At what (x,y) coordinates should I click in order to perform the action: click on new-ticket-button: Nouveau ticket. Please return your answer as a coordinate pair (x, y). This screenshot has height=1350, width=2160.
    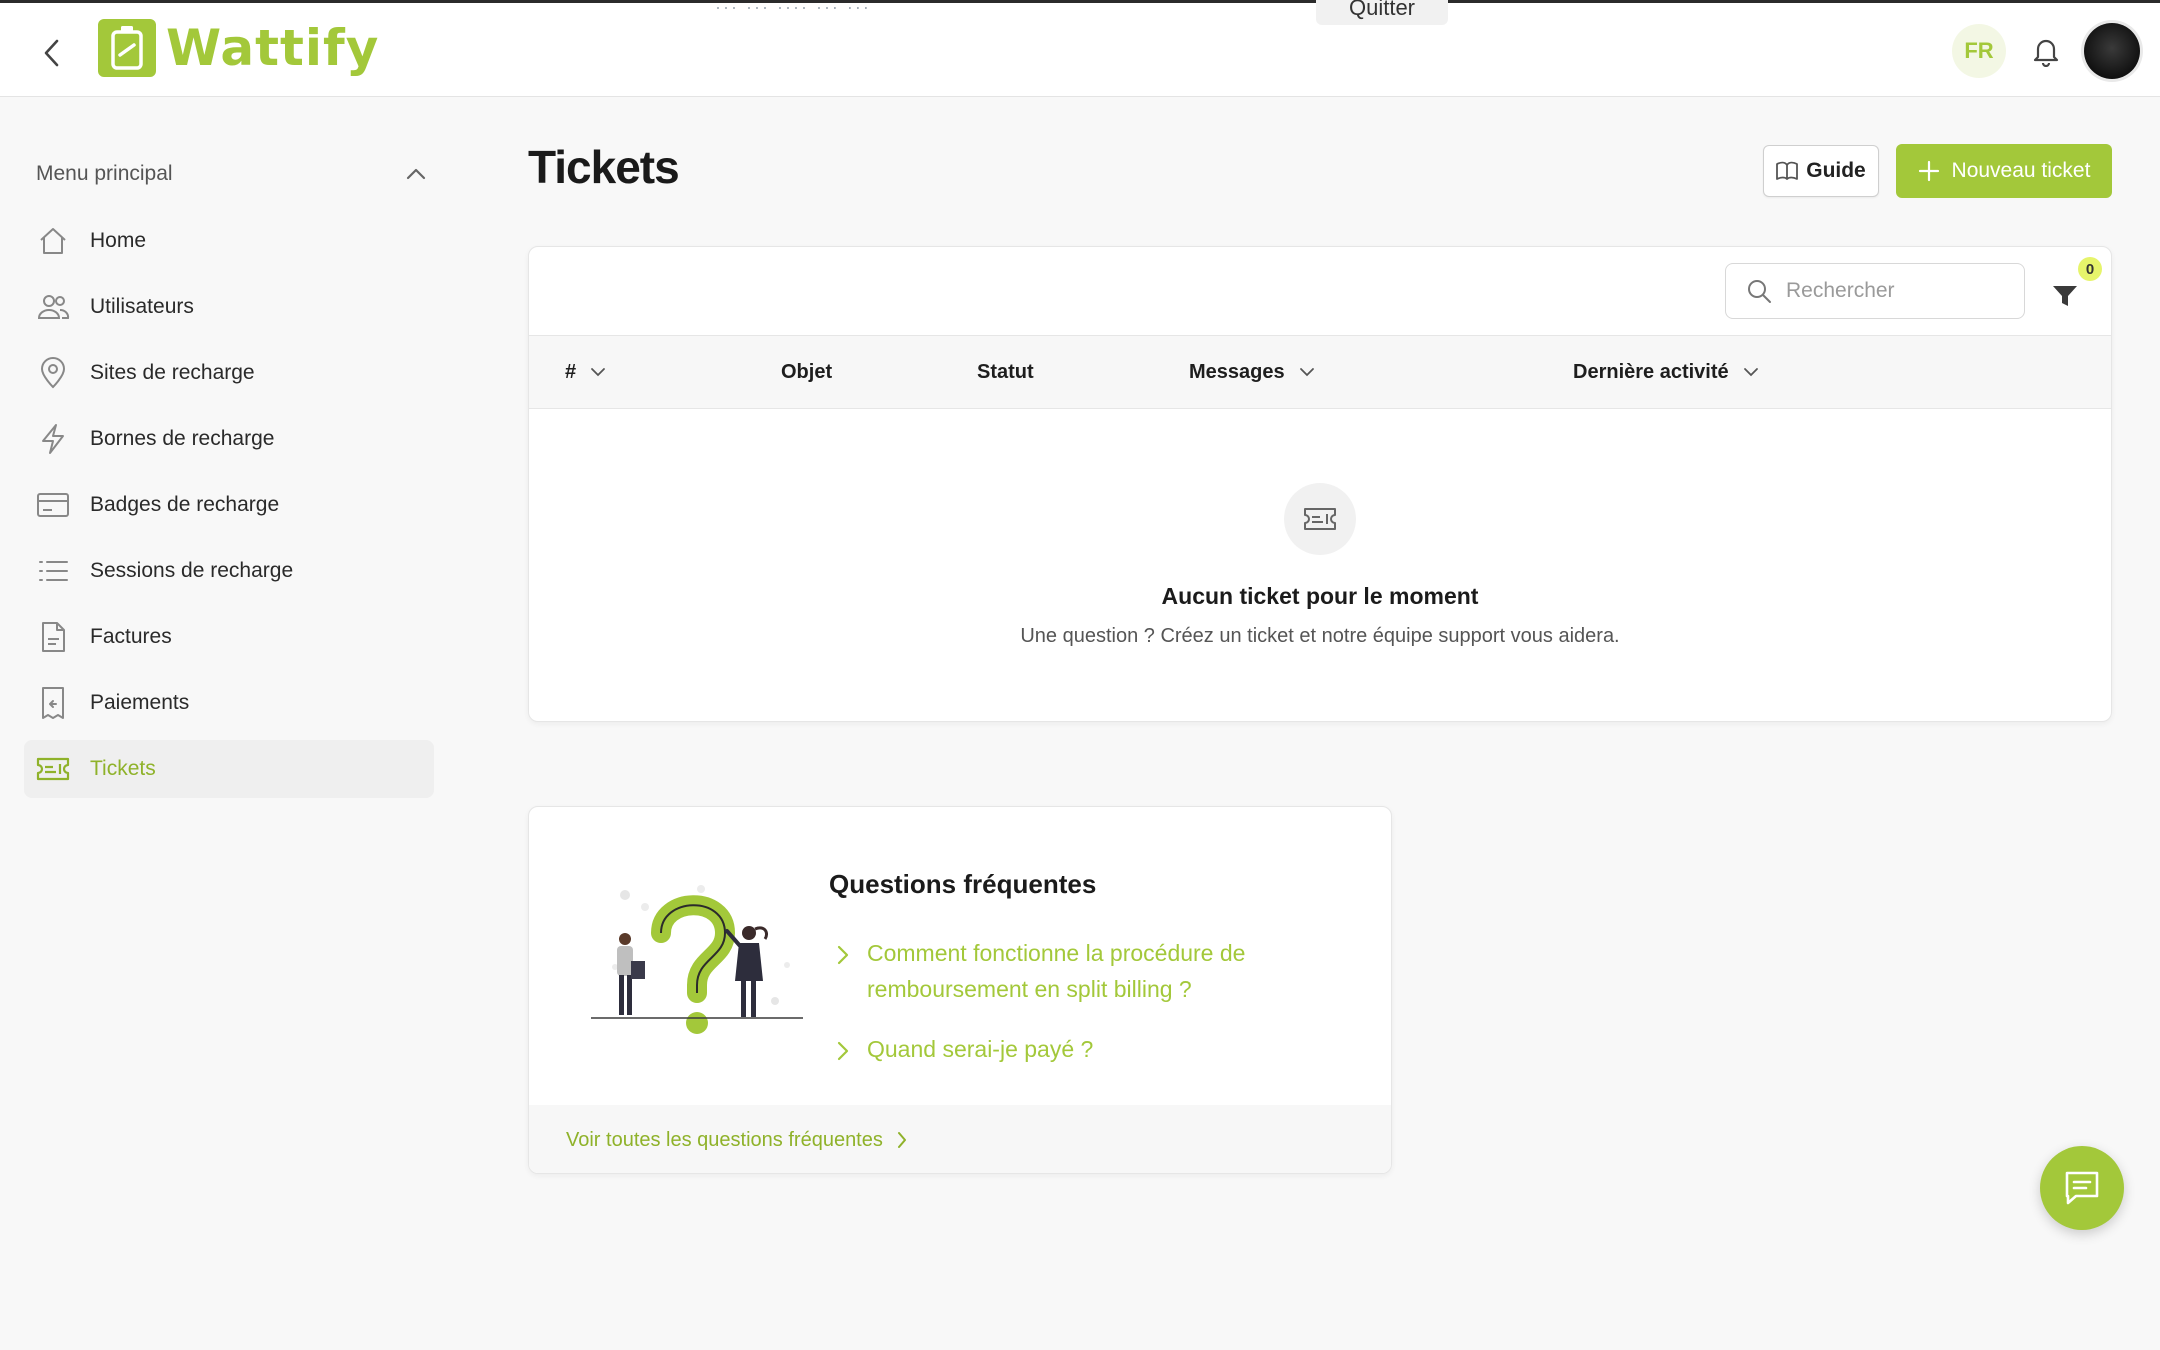
    Looking at the image, I should click on (2004, 171).